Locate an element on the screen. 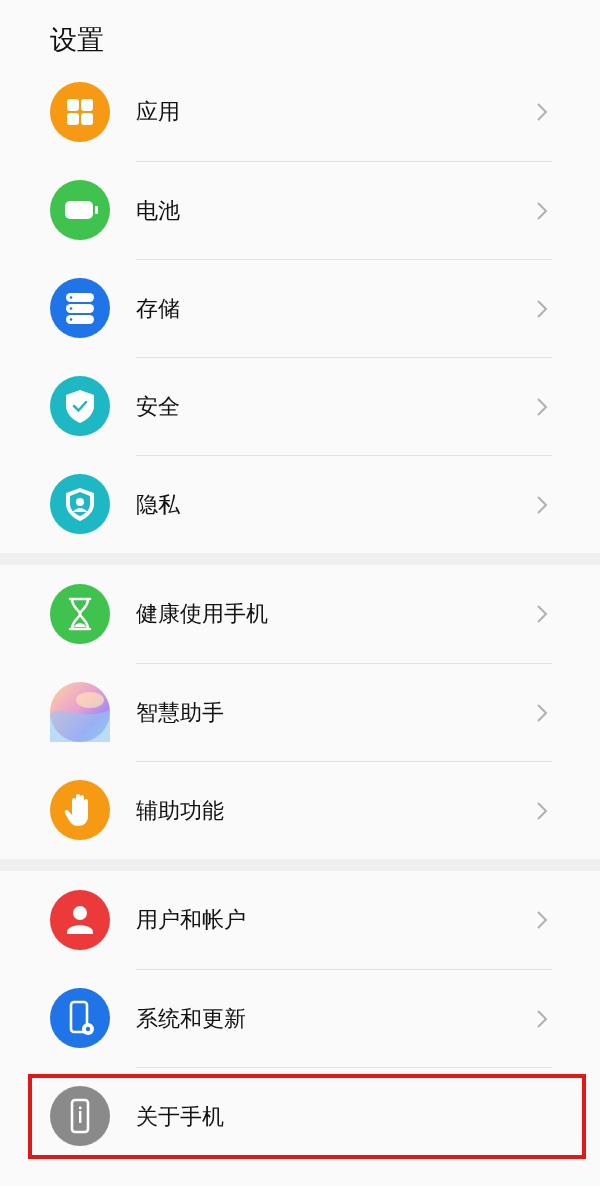  item-label: 存储 is located at coordinates (158, 308).